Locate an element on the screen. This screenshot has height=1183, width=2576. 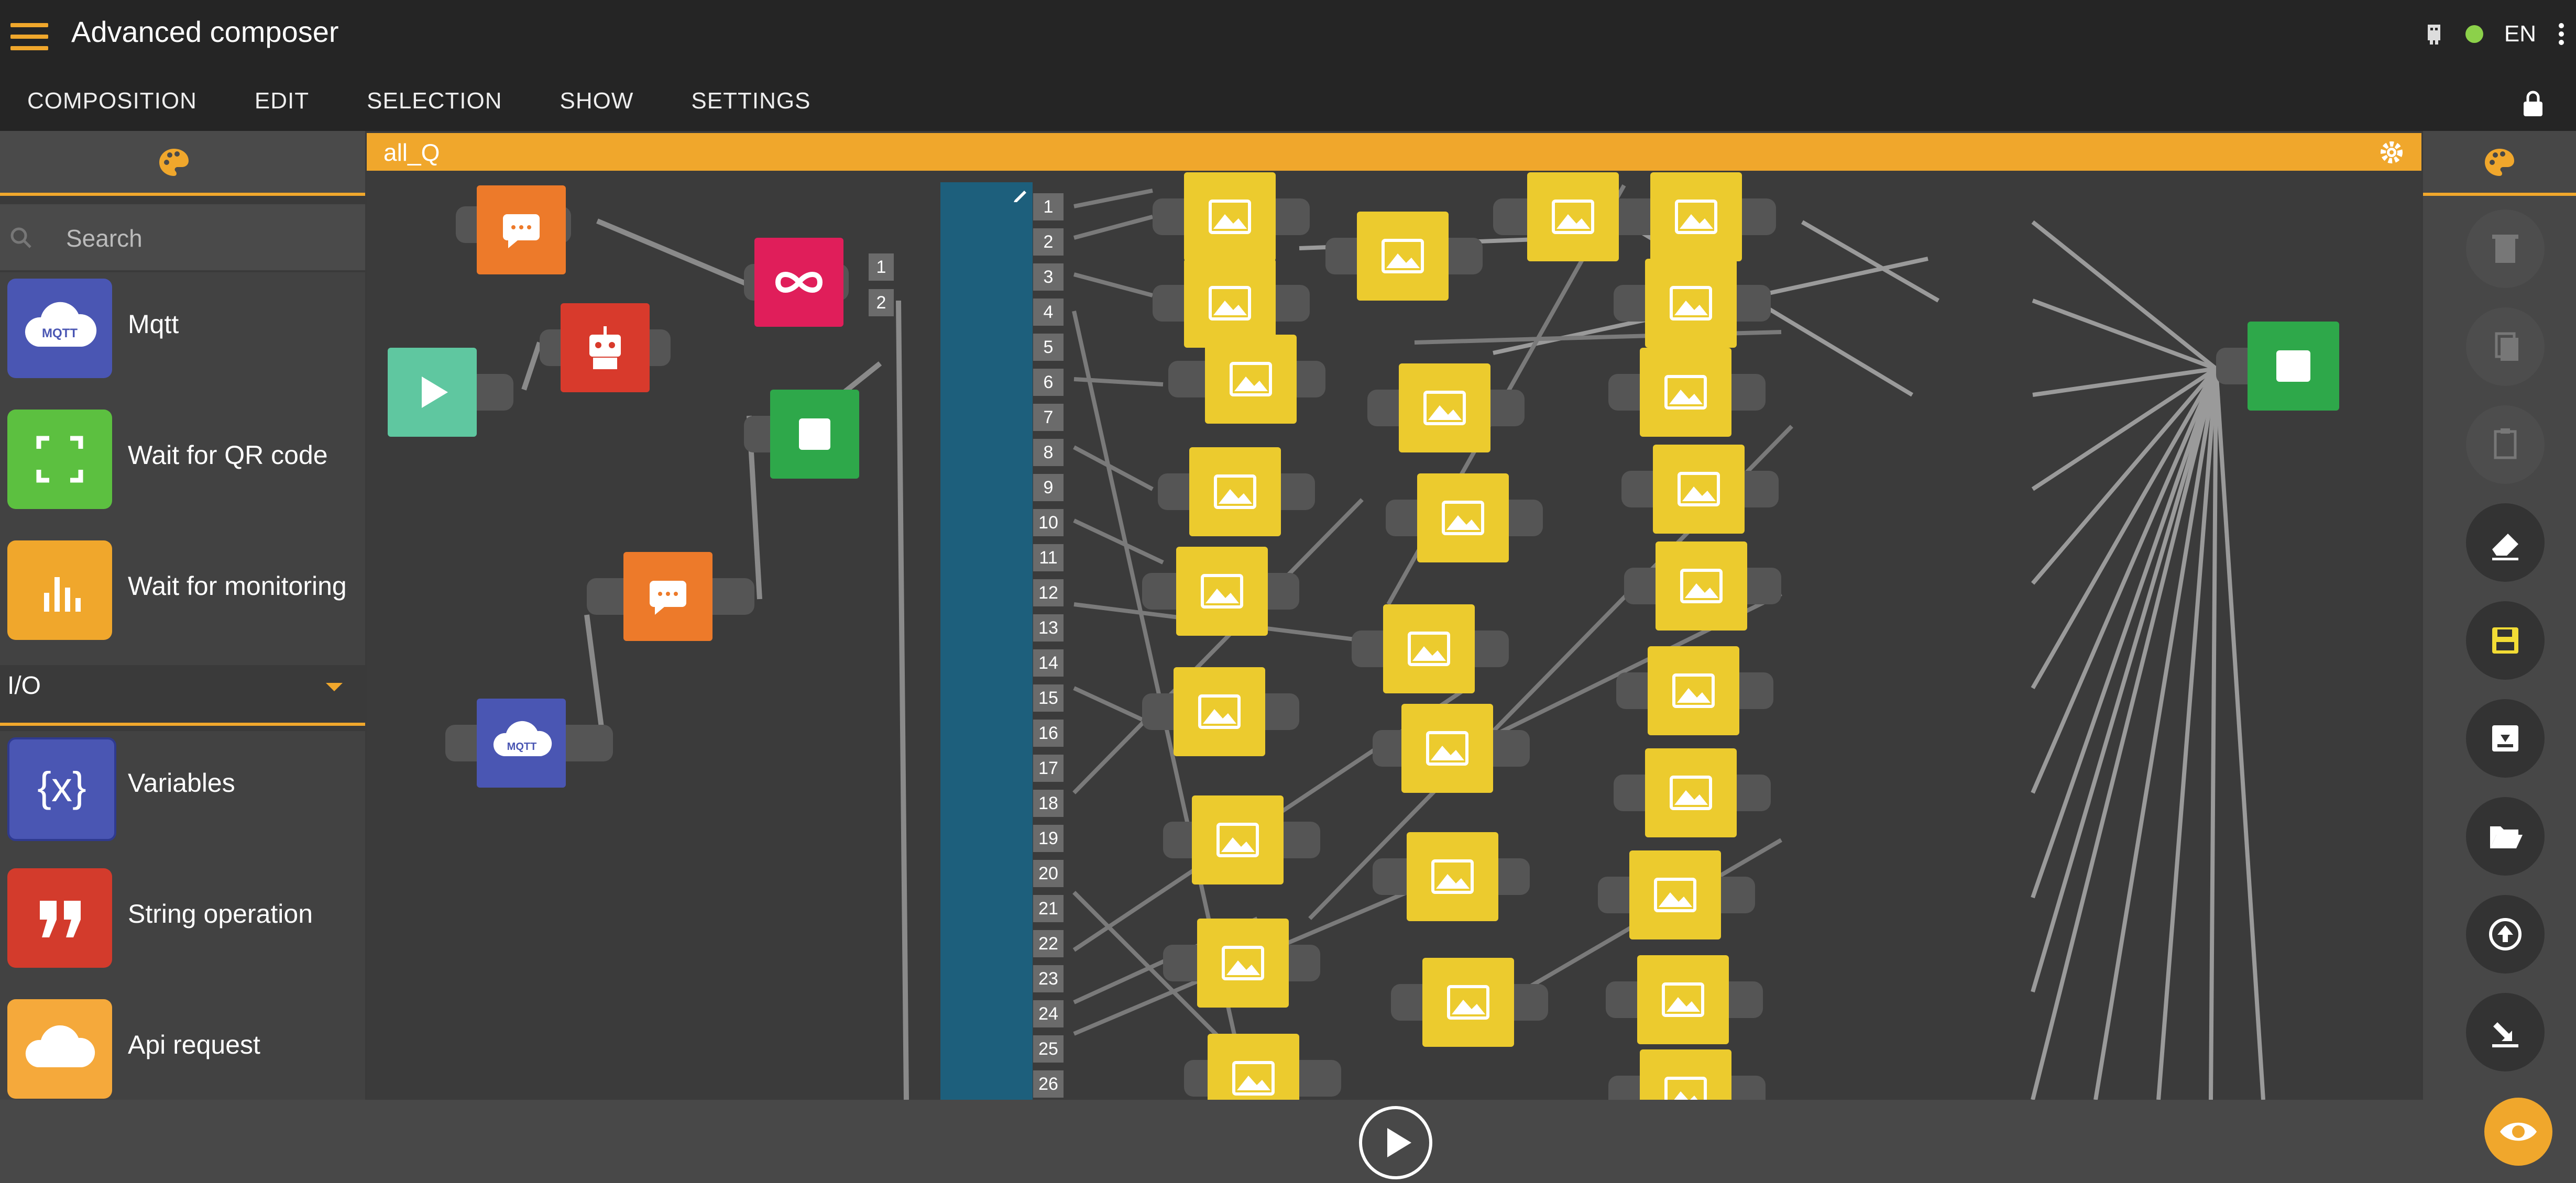
palette-item-label: String operation is located at coordinates (220, 914).